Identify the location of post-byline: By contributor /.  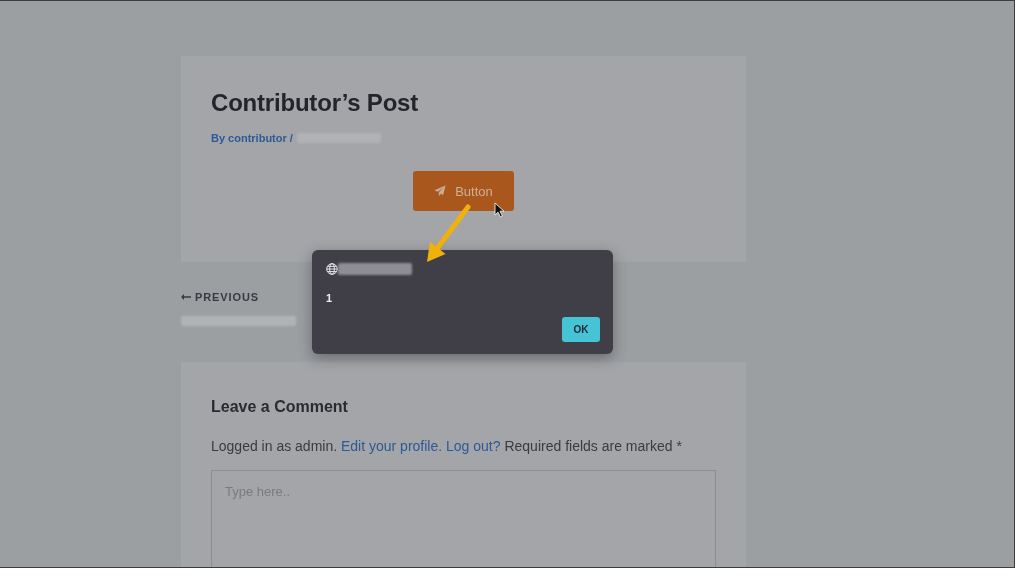
(252, 138).